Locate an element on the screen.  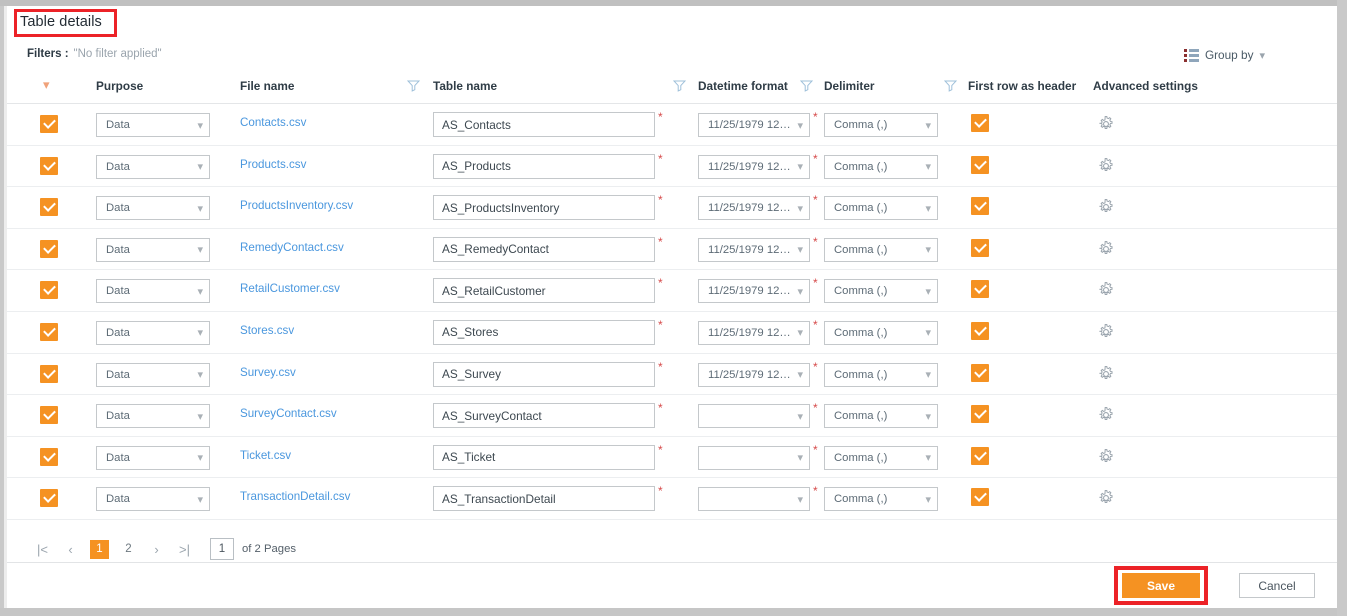
column-header-first-row-as-header: First row as header is located at coordinates (1022, 86).